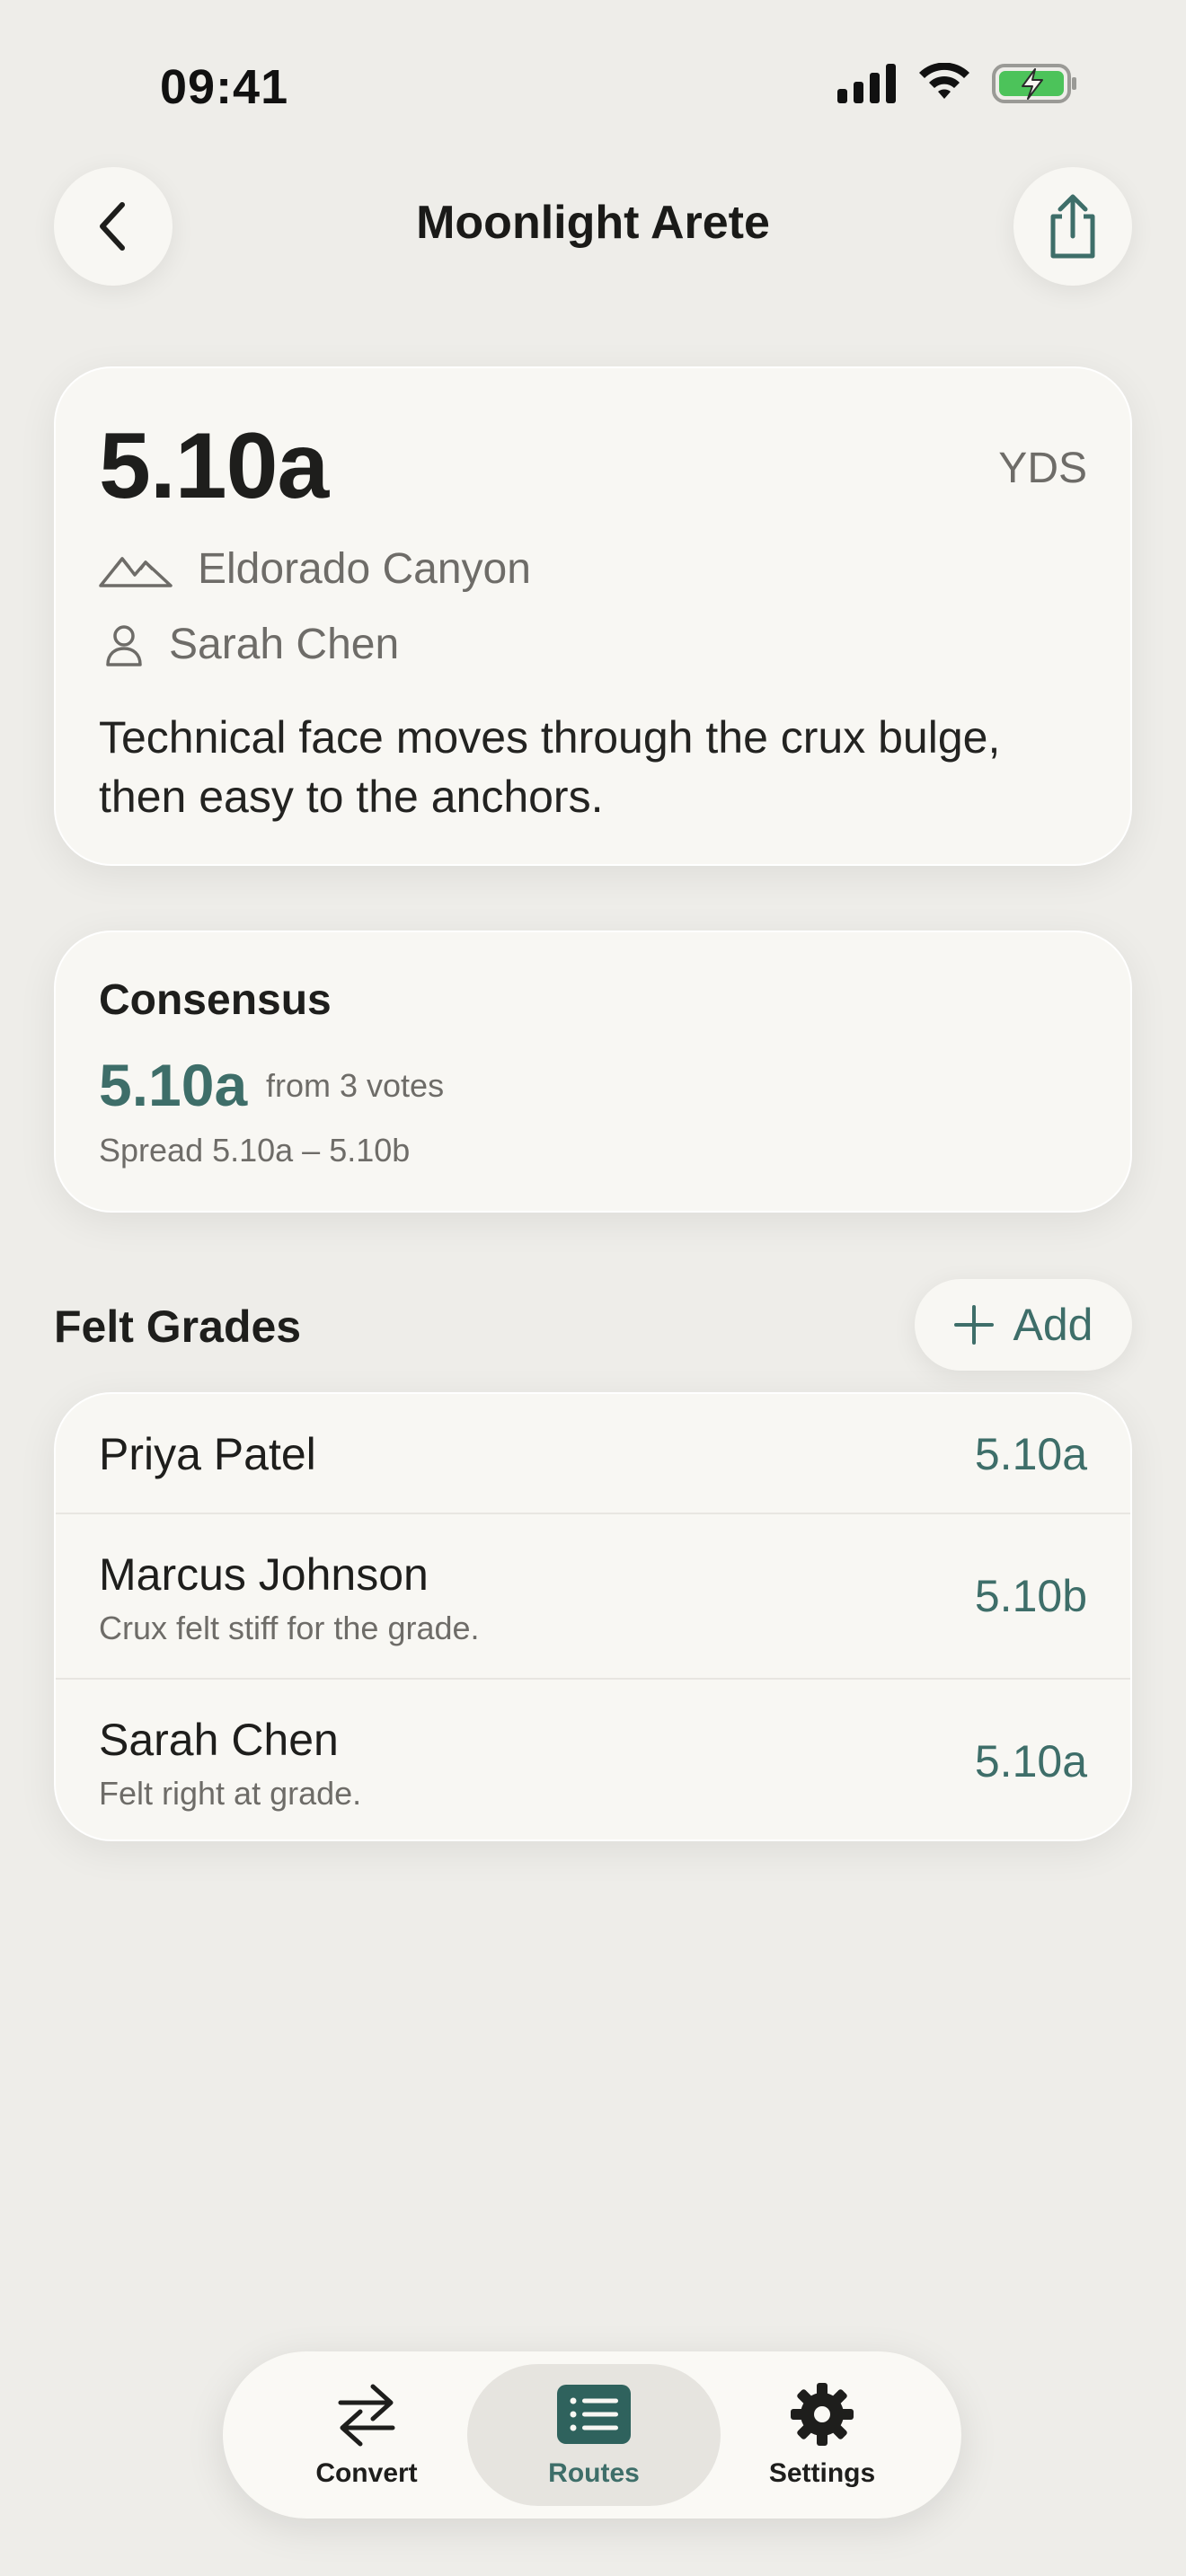  What do you see at coordinates (866, 83) in the screenshot?
I see `cellular-signal-icon` at bounding box center [866, 83].